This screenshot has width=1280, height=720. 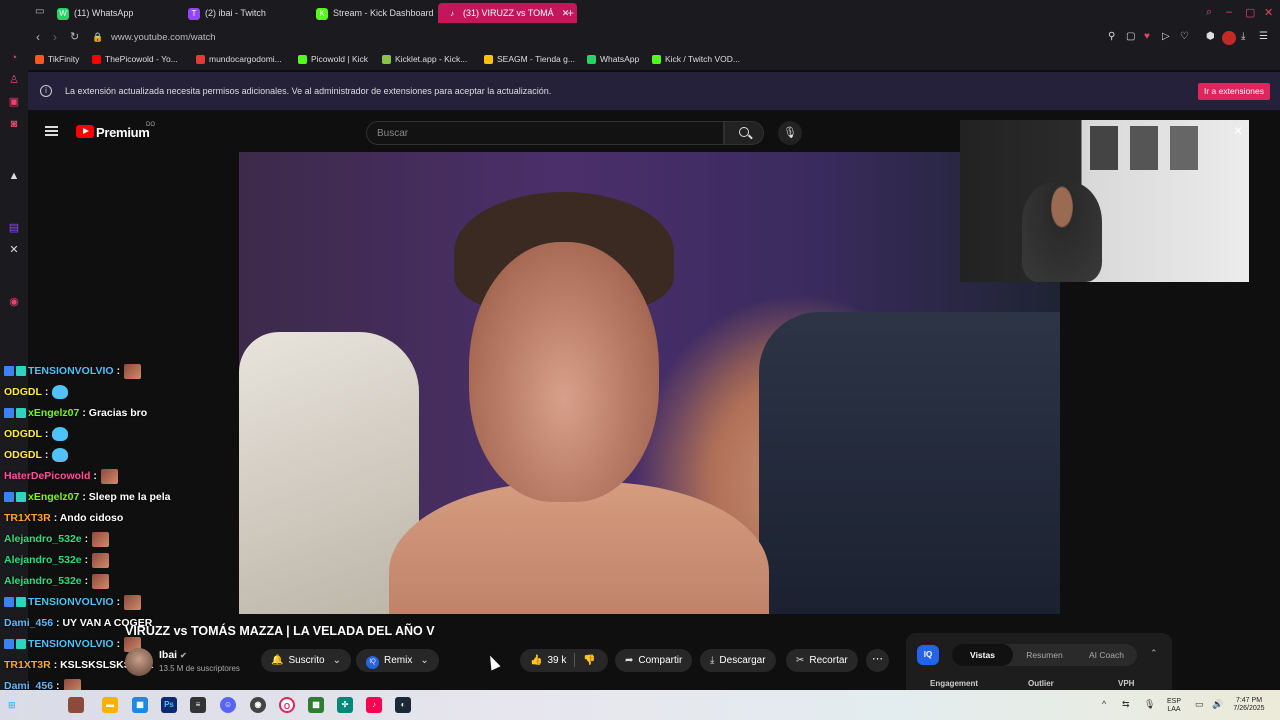 What do you see at coordinates (1126, 704) in the screenshot?
I see `network-icon: ⇆` at bounding box center [1126, 704].